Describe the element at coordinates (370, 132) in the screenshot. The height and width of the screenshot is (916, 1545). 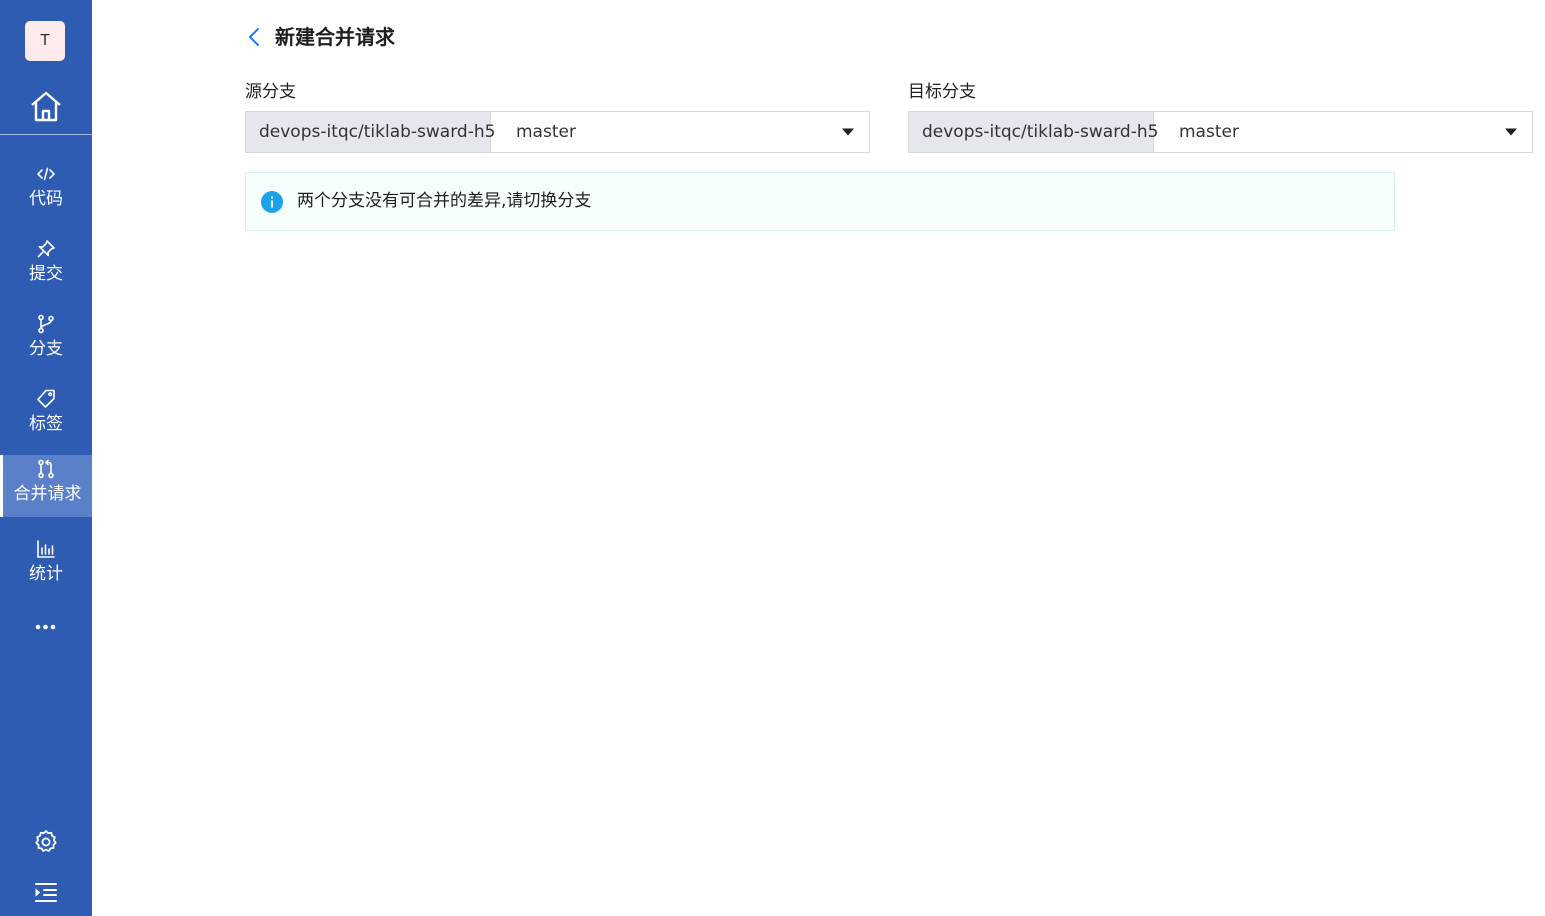
I see `source-repo-name: devops-itqc/tiklab-sward-h5` at that location.